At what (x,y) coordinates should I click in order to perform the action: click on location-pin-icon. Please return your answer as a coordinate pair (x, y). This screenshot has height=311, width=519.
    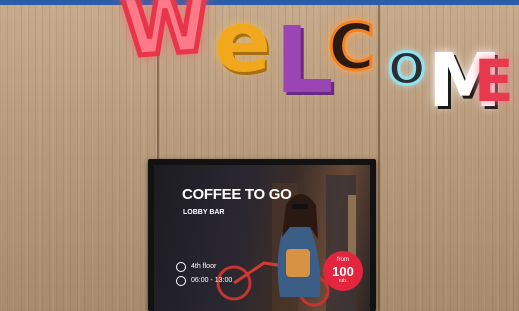
    Looking at the image, I should click on (181, 267).